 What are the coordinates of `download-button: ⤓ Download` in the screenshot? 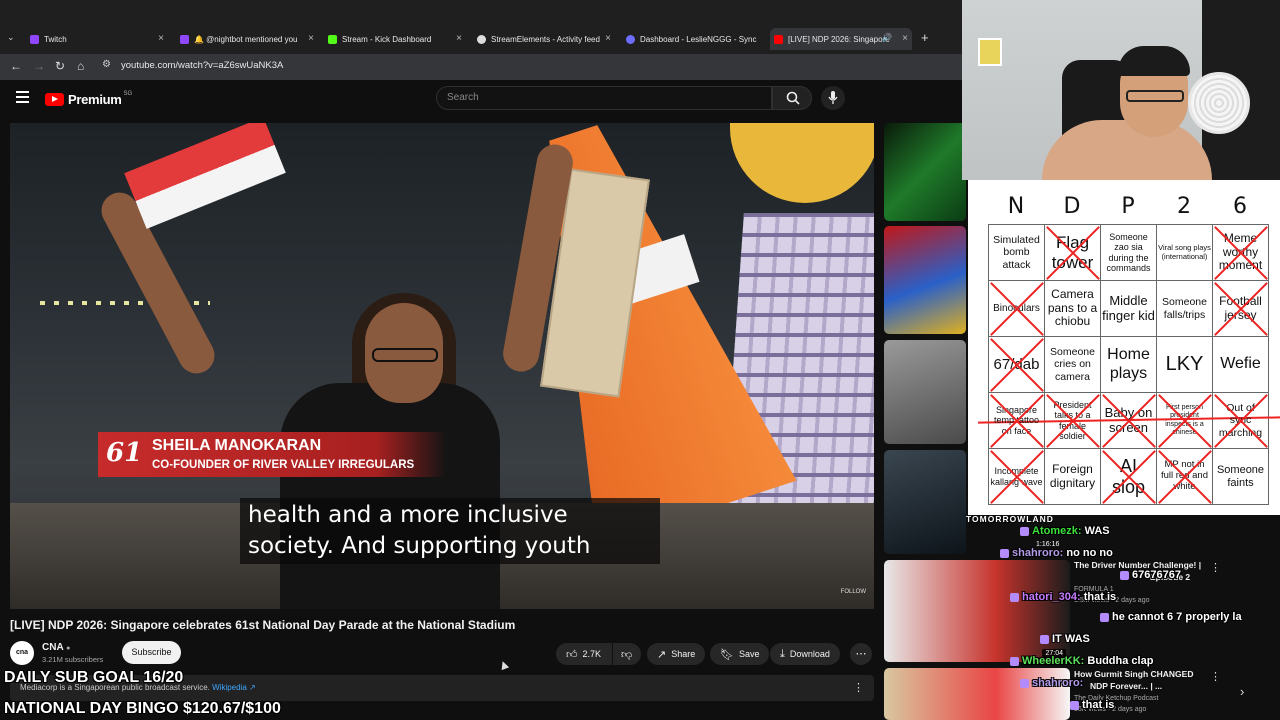 It's located at (805, 654).